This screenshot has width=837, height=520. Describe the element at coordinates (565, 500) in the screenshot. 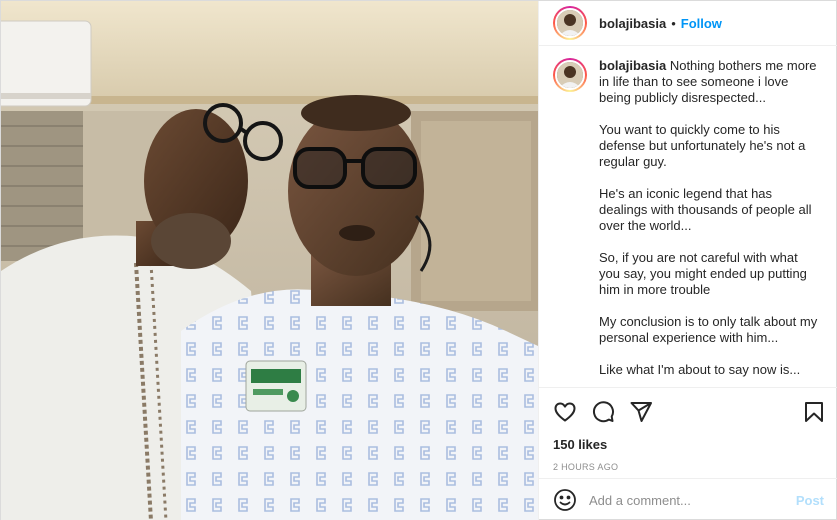

I see `emoji-icon` at that location.